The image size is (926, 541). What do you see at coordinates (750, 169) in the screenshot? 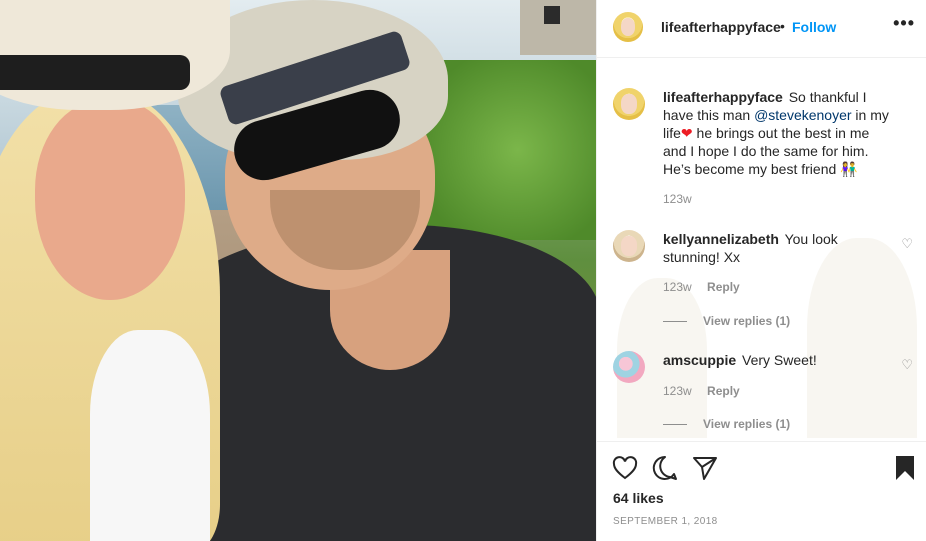
I see `caption-line-3: He’s become my best friend` at bounding box center [750, 169].